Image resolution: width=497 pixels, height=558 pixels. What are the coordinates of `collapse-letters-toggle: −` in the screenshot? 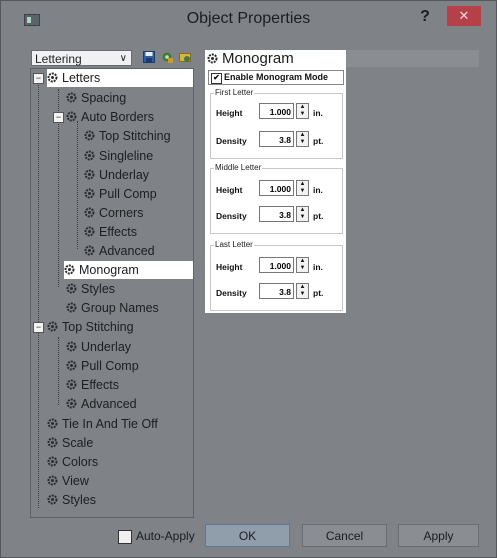 It's located at (38, 78).